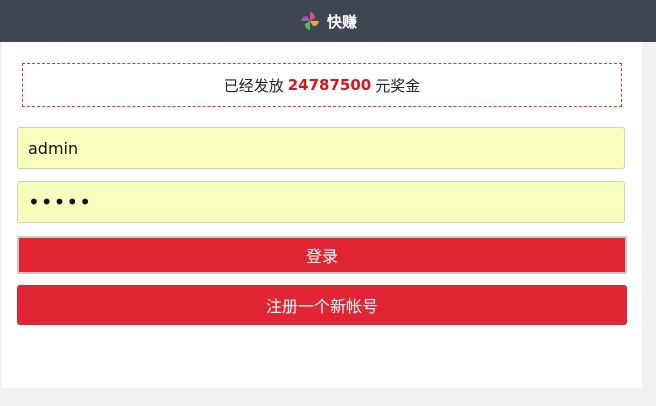 Image resolution: width=656 pixels, height=406 pixels. I want to click on notice-prefix: 已经发放, so click(253, 85).